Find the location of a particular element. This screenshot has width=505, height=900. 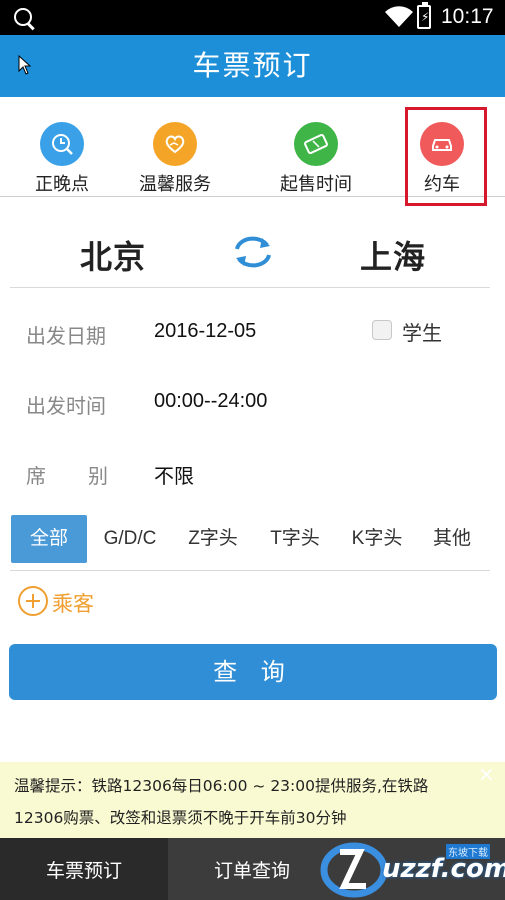

time-value: 00:00--24:00 is located at coordinates (211, 401).